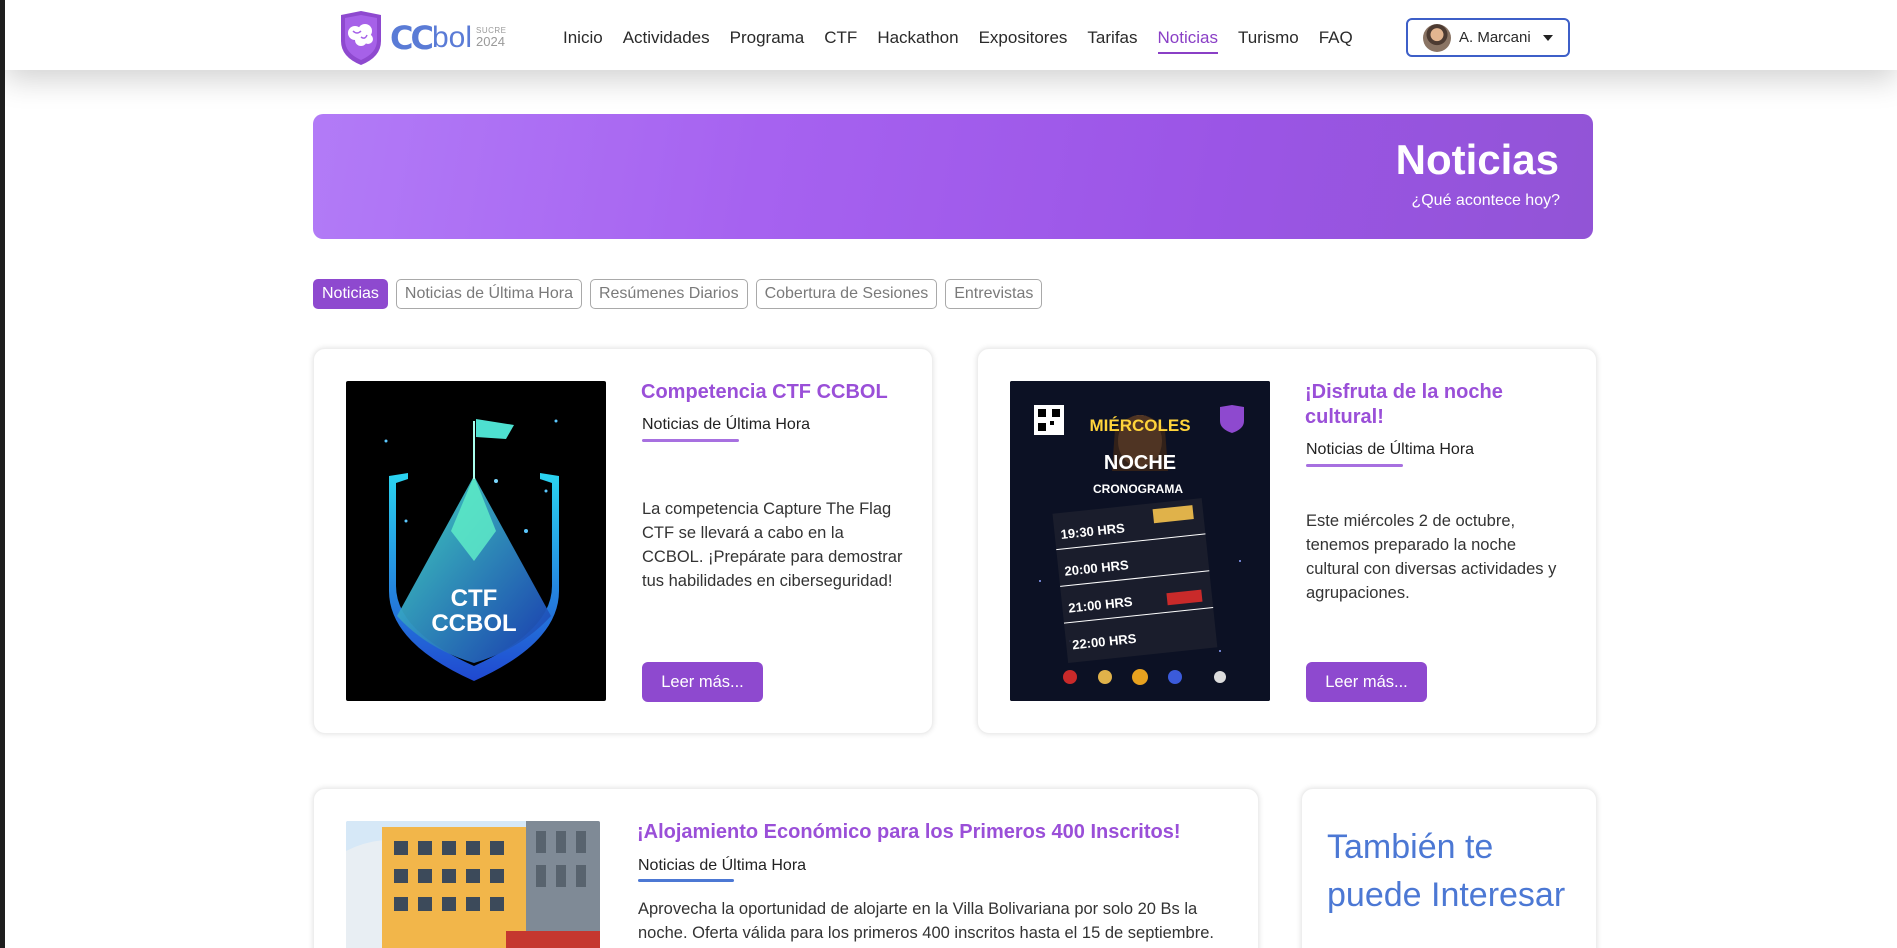 This screenshot has height=948, width=1897. I want to click on site-logo: CC bol SUCRE 2024, so click(422, 37).